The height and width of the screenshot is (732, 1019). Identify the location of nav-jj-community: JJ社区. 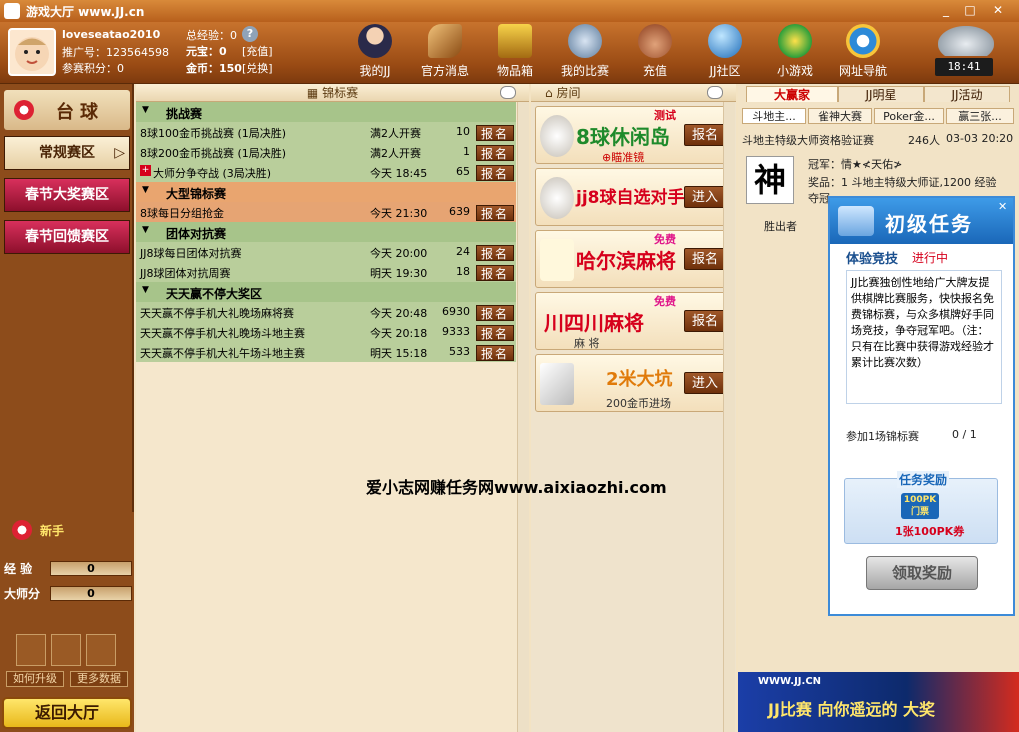
(725, 52).